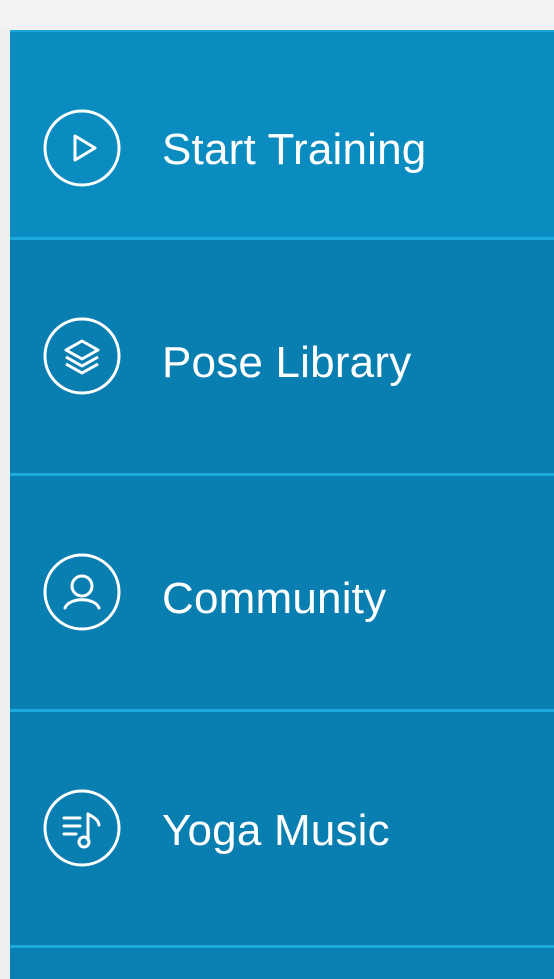 The image size is (554, 979). I want to click on music-icon, so click(82, 828).